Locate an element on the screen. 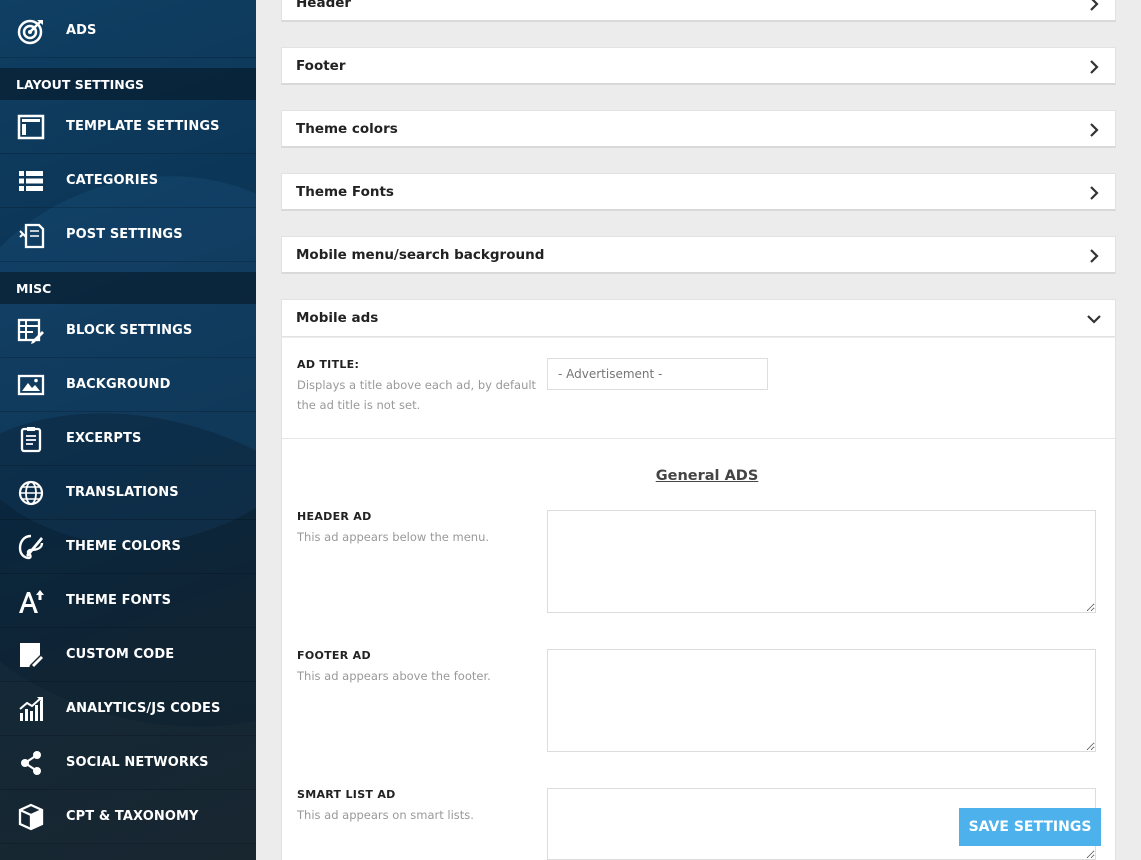 This screenshot has height=860, width=1141. font-icon is located at coordinates (31, 601).